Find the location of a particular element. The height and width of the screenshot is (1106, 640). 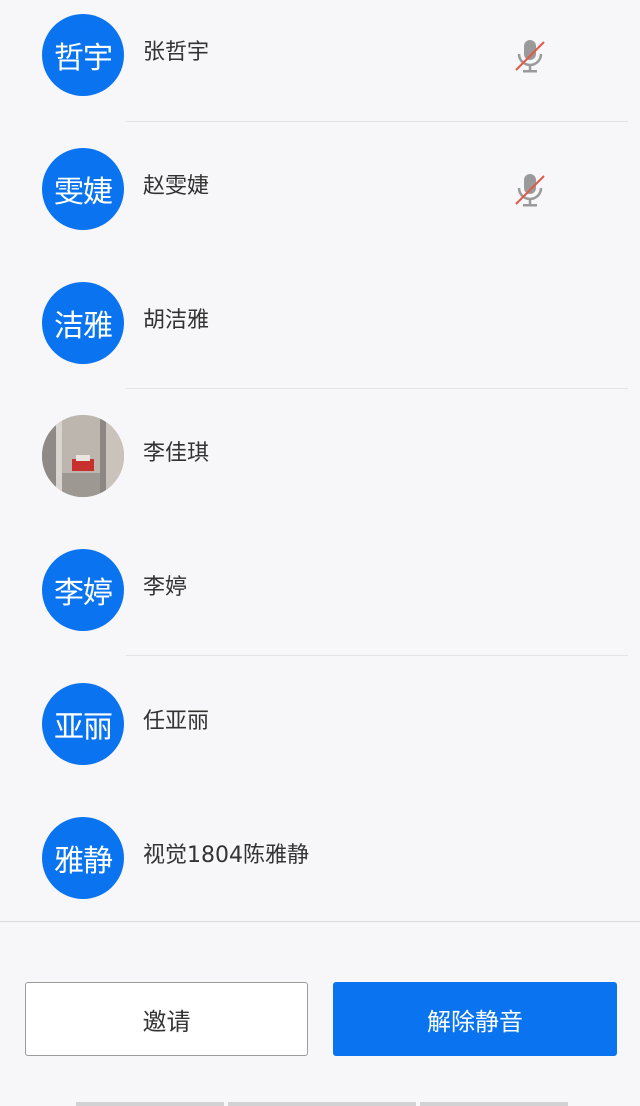

avatar: 哲宇 is located at coordinates (83, 55).